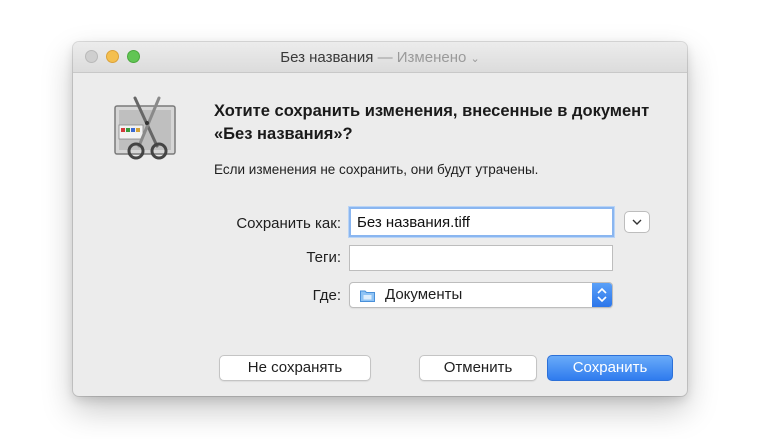 The width and height of the screenshot is (760, 439). What do you see at coordinates (145, 128) in the screenshot?
I see `preview-app-icon` at bounding box center [145, 128].